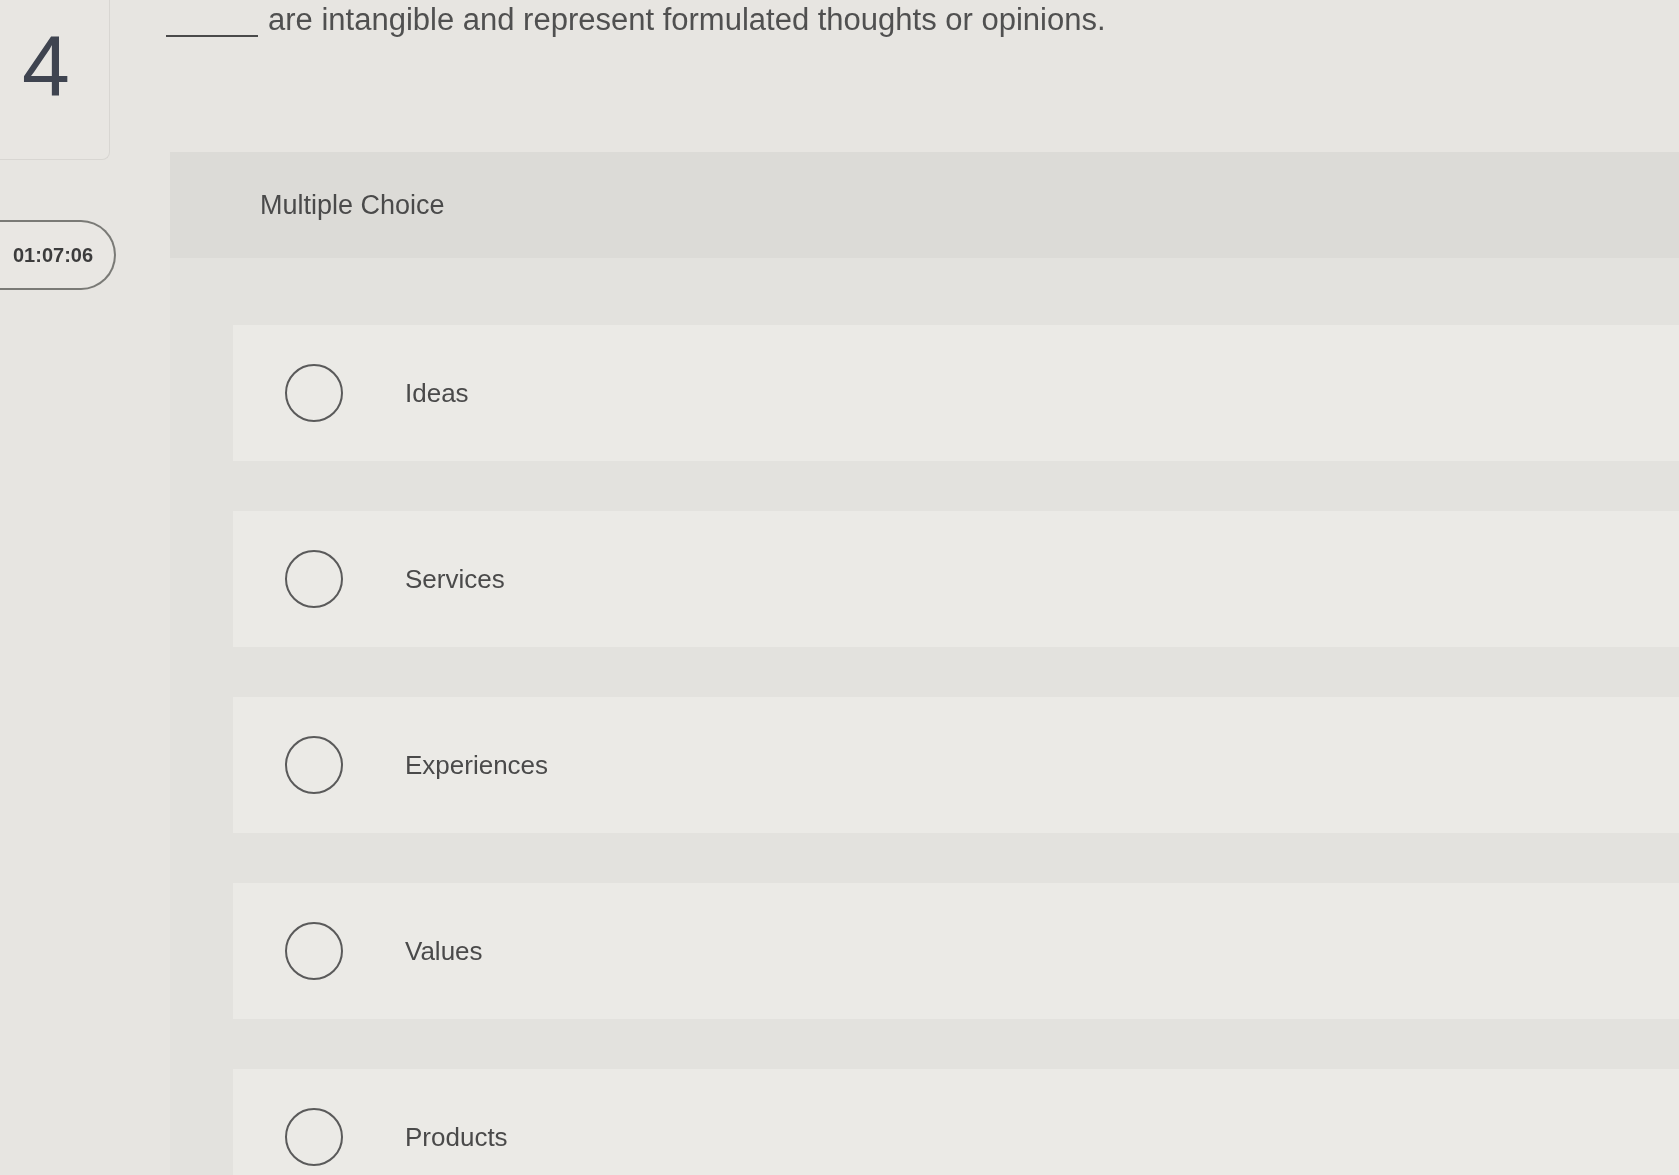 The width and height of the screenshot is (1679, 1175). Describe the element at coordinates (956, 765) in the screenshot. I see `answer-option-card: Experiences` at that location.